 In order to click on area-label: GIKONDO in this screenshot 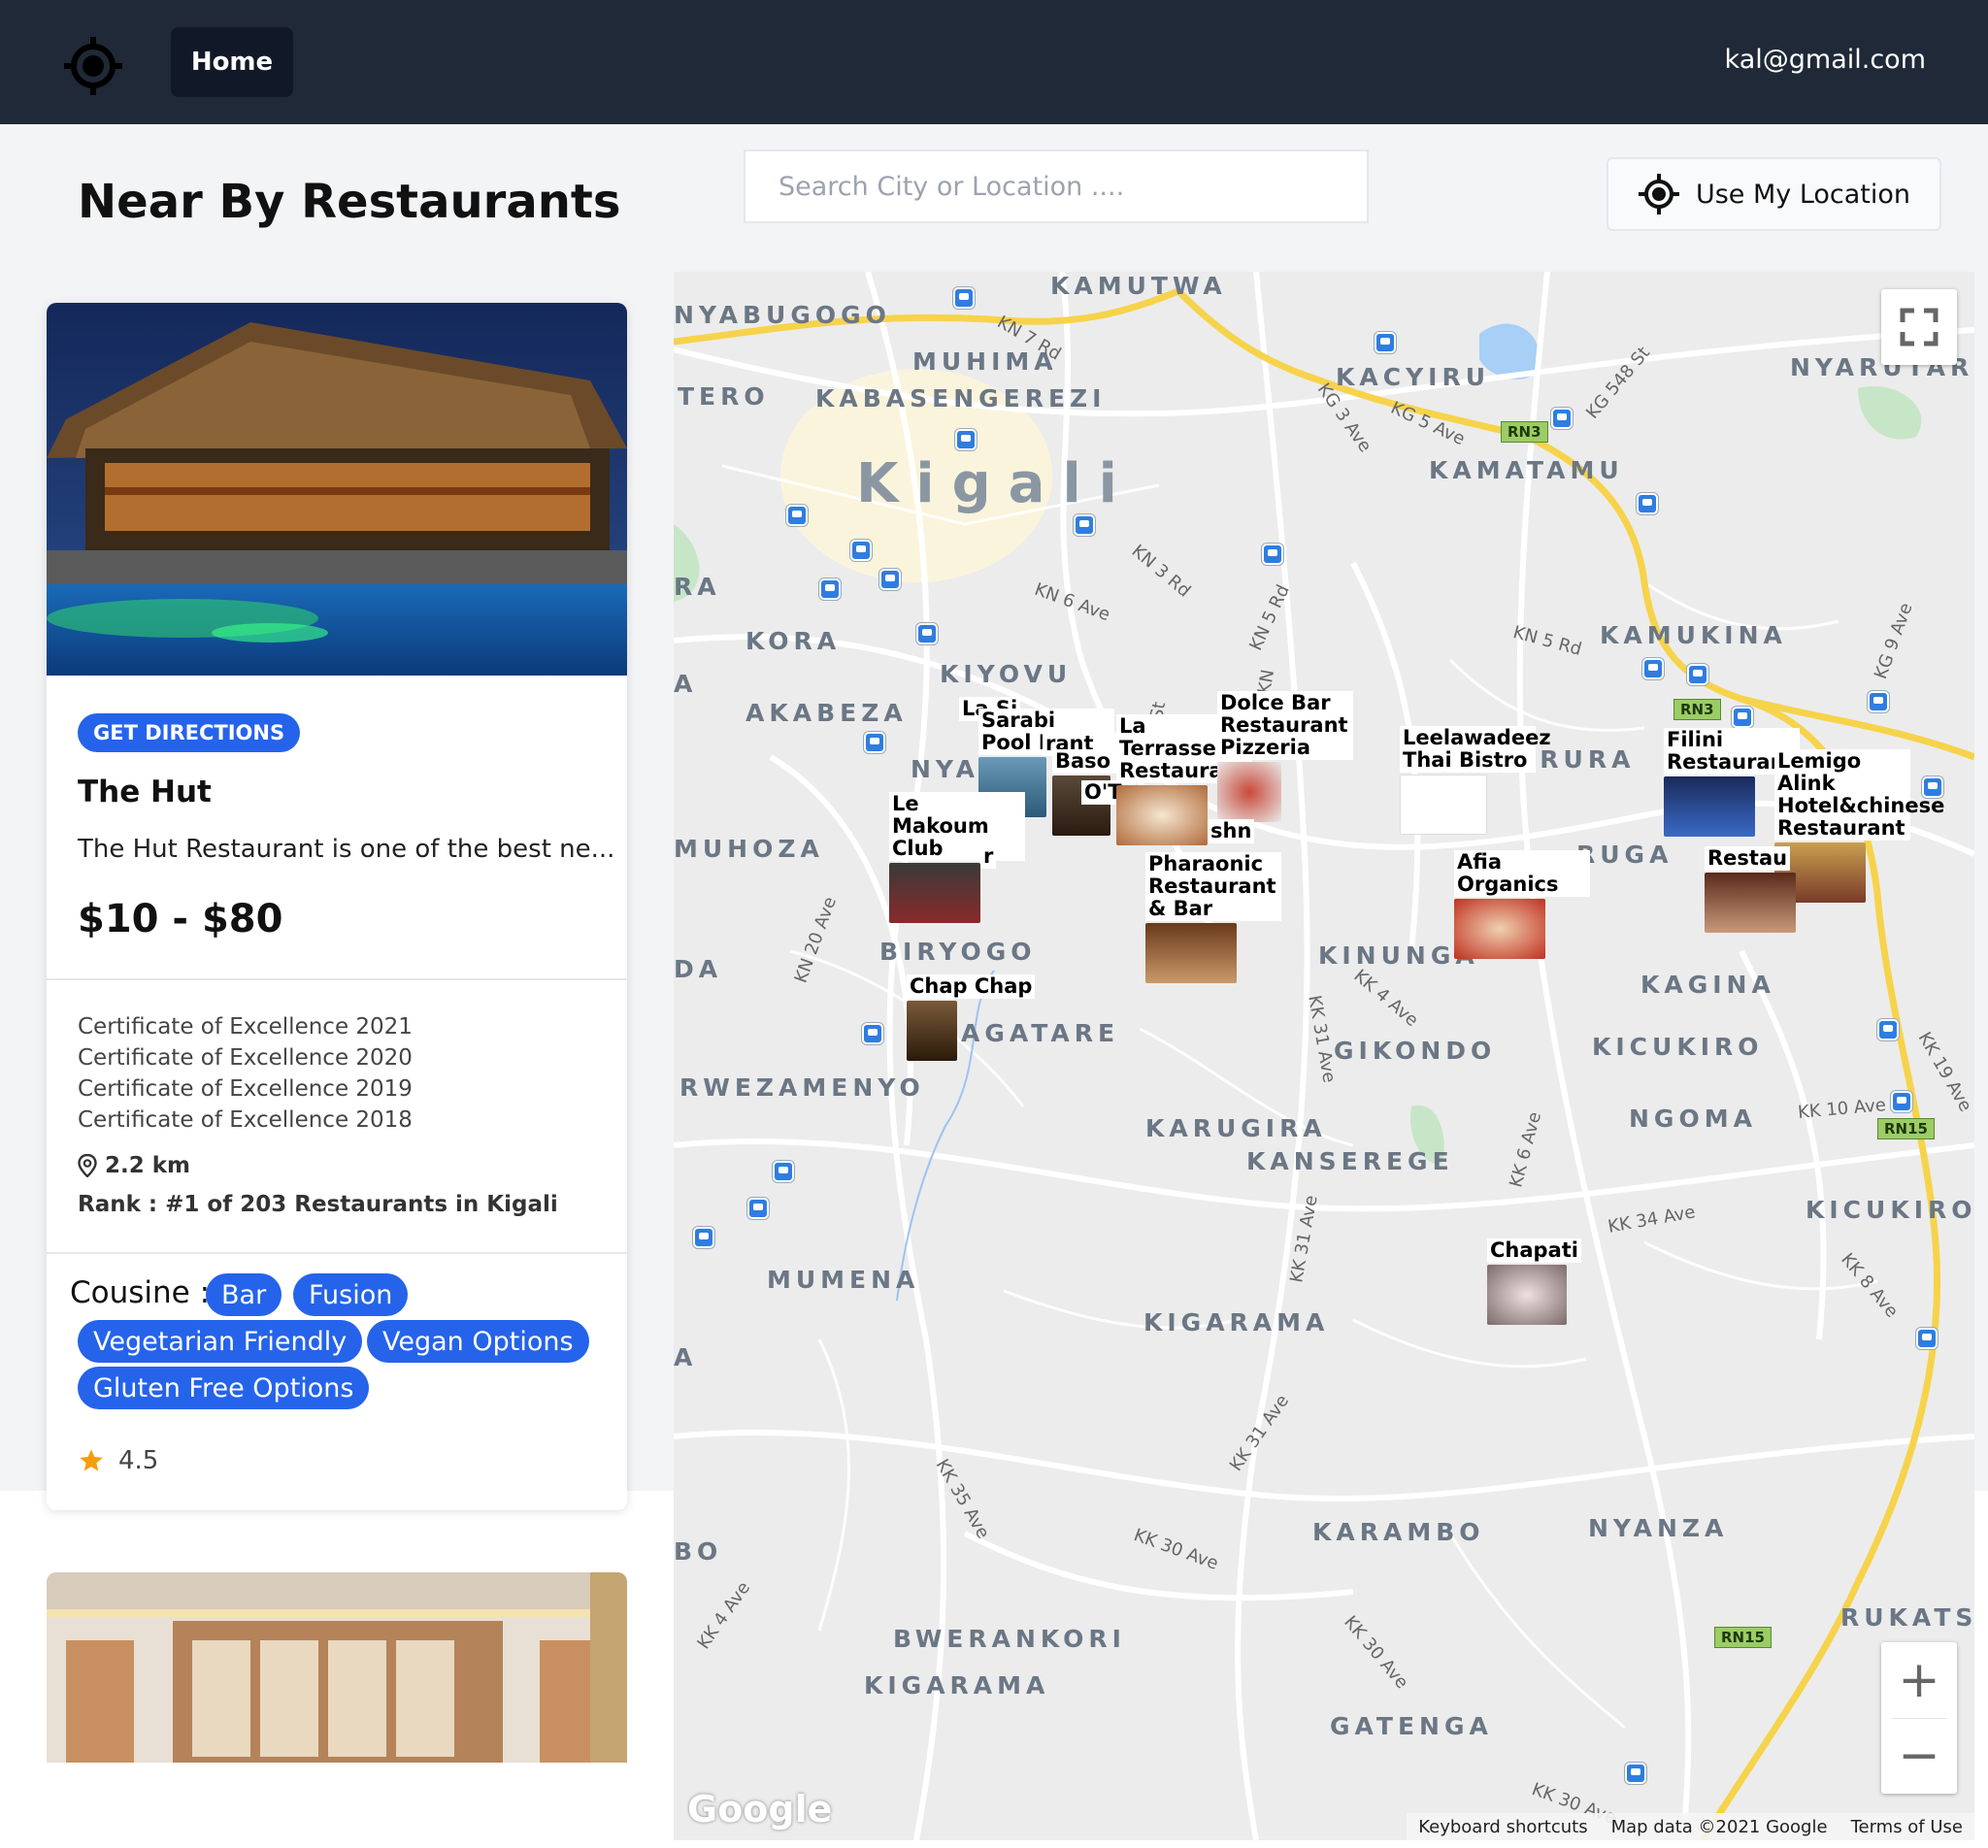, I will do `click(1415, 1051)`.